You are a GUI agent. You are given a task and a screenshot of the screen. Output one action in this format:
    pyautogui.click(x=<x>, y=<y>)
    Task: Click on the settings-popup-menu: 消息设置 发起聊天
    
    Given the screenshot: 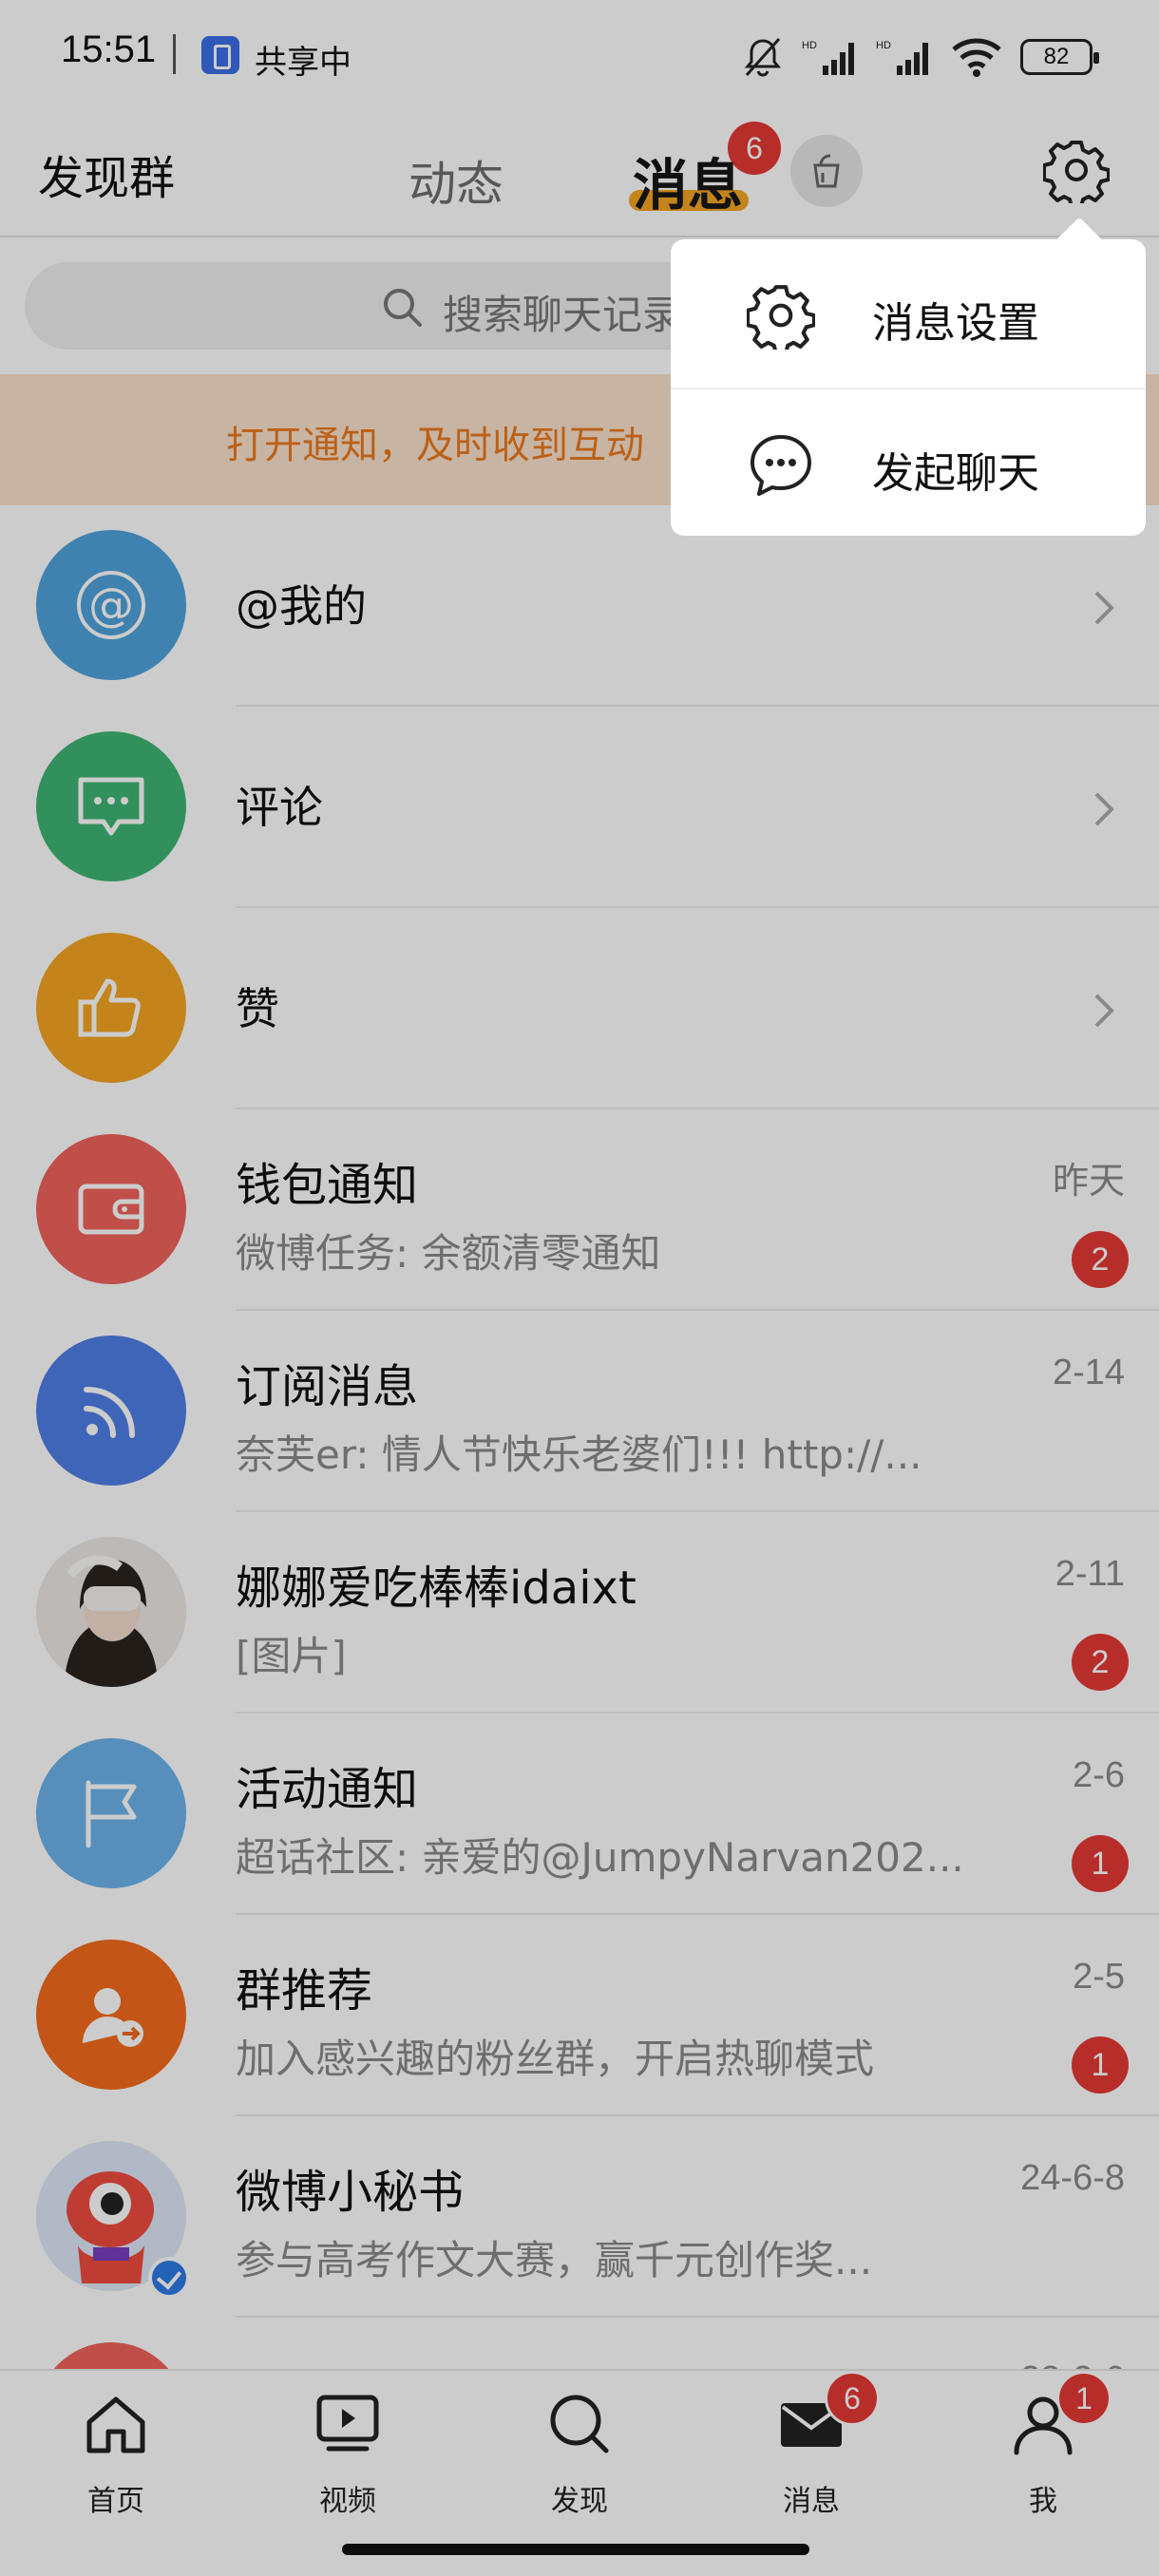 What is the action you would take?
    pyautogui.click(x=908, y=387)
    